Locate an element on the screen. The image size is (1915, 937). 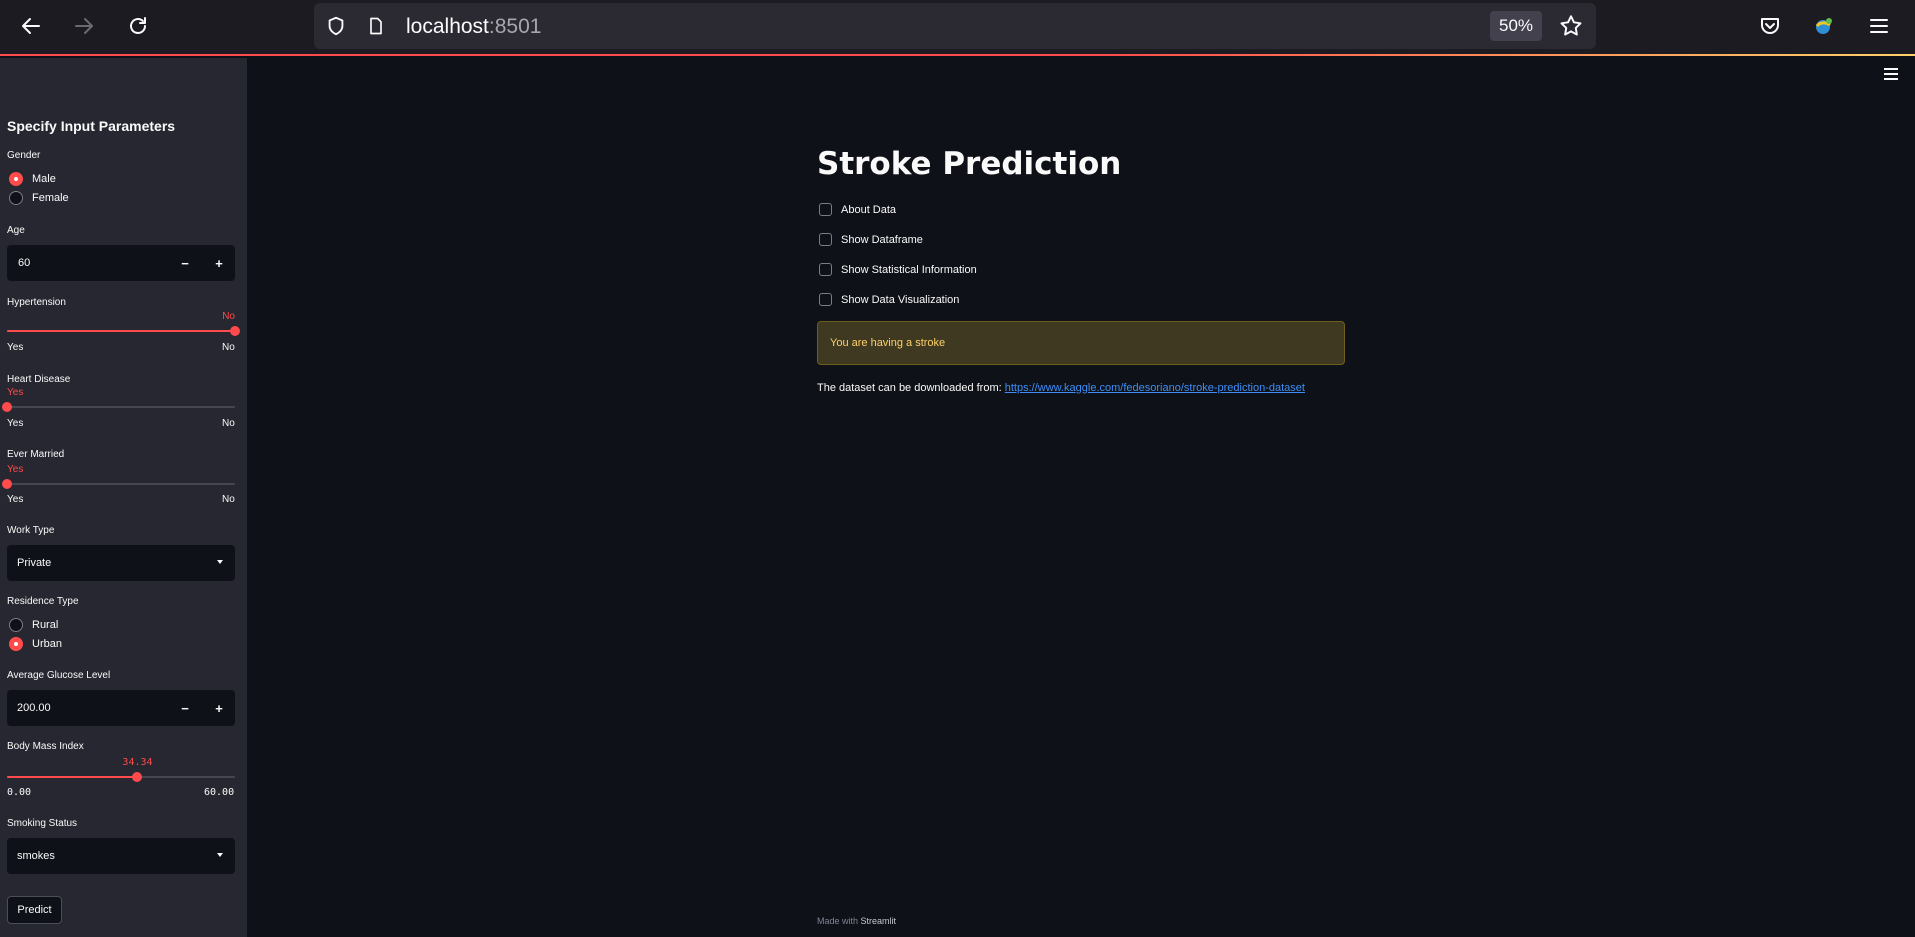
reload-button is located at coordinates (138, 26).